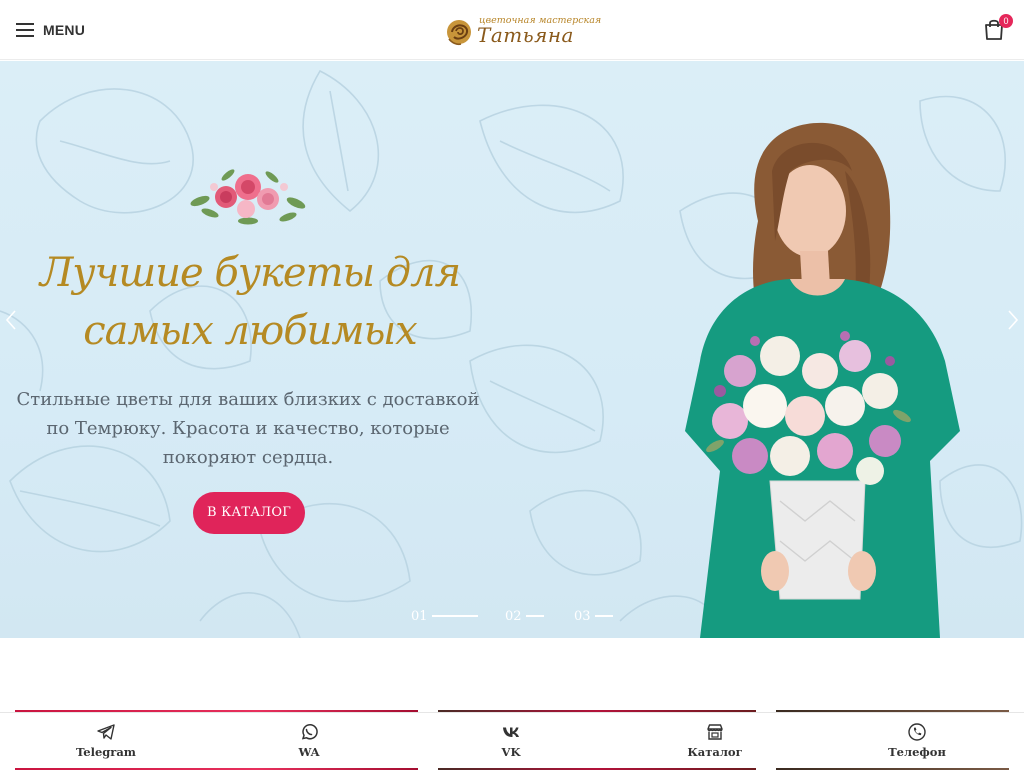 The width and height of the screenshot is (1024, 770). What do you see at coordinates (248, 197) in the screenshot?
I see `roses-decoration` at bounding box center [248, 197].